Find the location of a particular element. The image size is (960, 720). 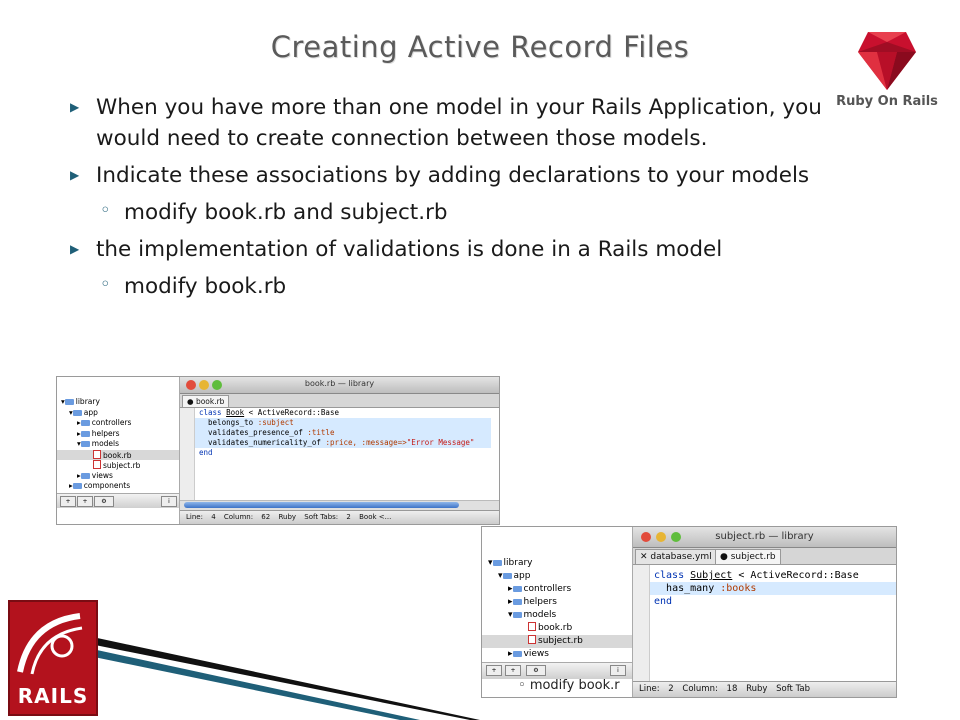

title-bar: subject.rb — library is located at coordinates (764, 537).